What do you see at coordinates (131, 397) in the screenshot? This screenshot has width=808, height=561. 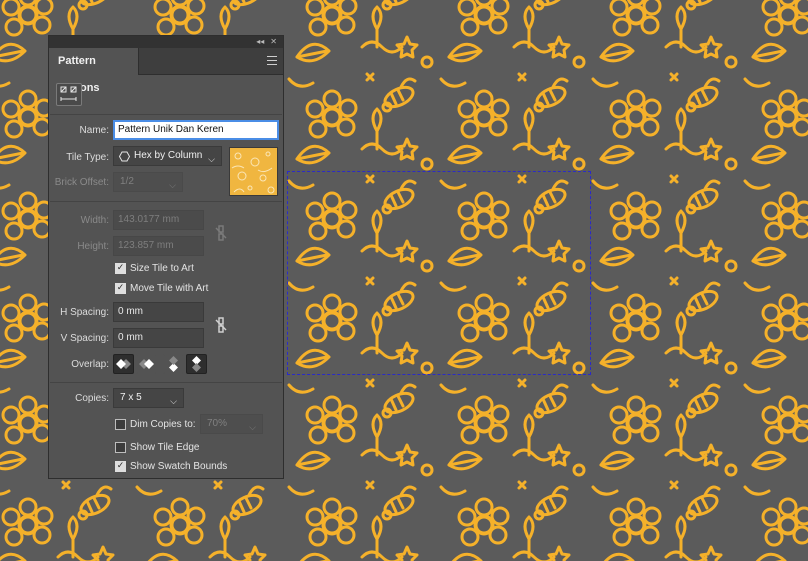 I see `copies-value: 7 x 5` at bounding box center [131, 397].